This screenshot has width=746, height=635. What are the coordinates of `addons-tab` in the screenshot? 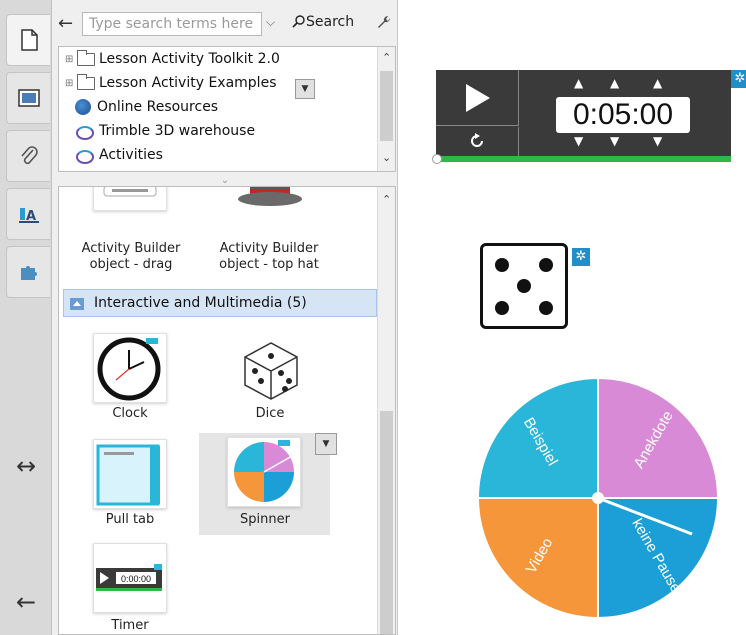 It's located at (28, 272).